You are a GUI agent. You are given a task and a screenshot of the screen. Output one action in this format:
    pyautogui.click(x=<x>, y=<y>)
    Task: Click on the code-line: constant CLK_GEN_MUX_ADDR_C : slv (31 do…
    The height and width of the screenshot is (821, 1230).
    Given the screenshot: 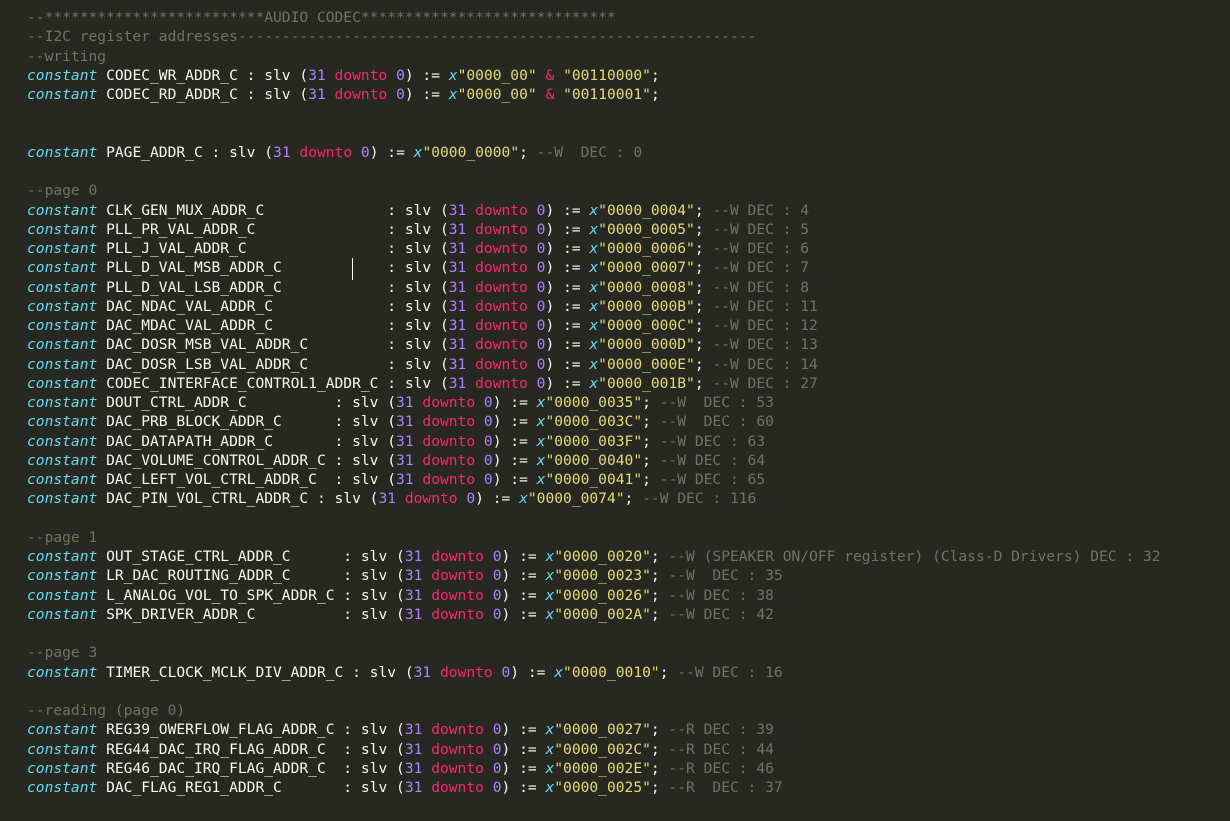 What is the action you would take?
    pyautogui.click(x=628, y=210)
    